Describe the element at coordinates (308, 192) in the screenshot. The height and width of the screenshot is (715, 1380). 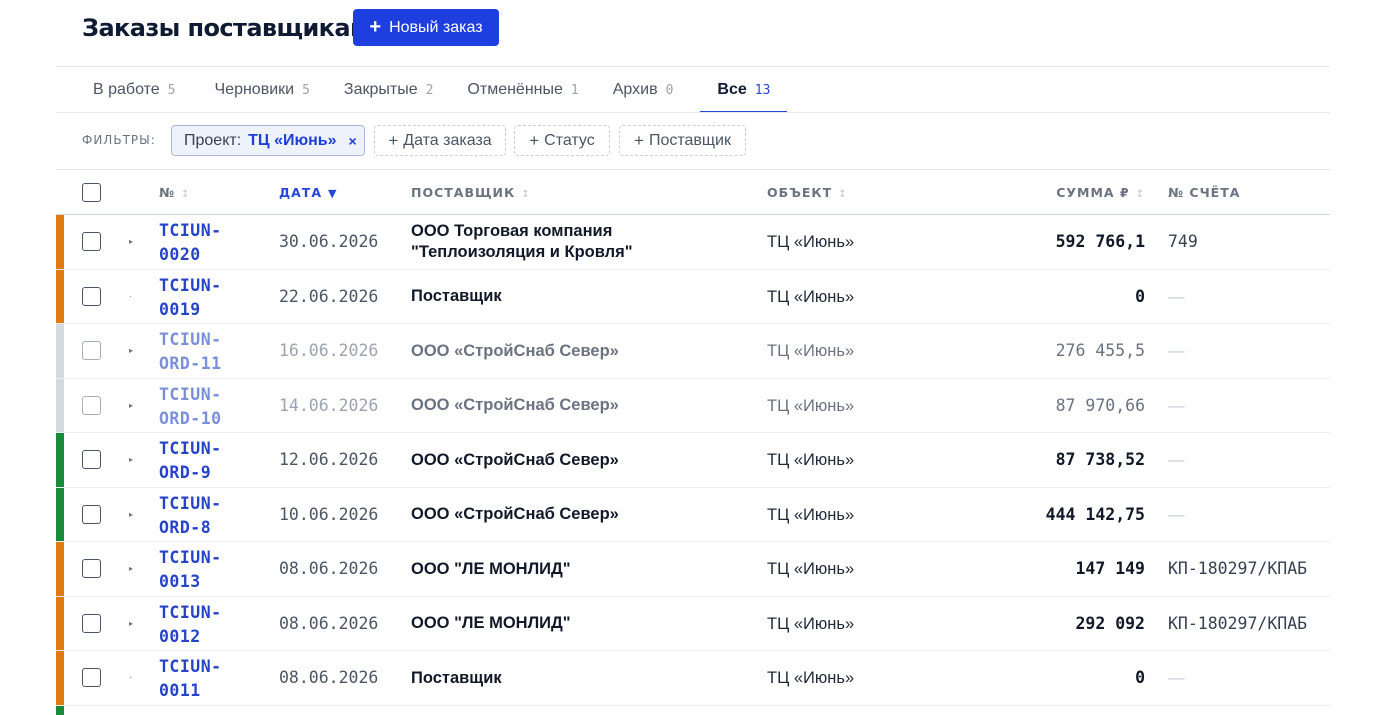
I see `column-header-date: ДАТА ▼` at that location.